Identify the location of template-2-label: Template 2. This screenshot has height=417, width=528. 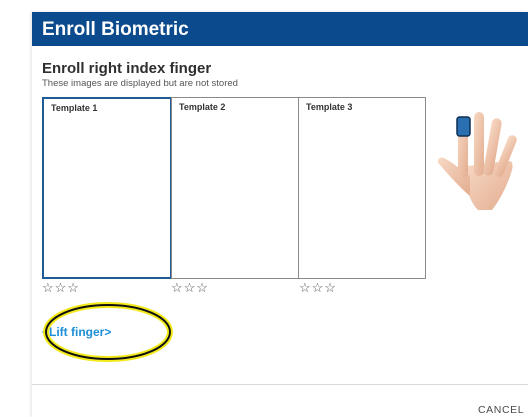
(202, 107).